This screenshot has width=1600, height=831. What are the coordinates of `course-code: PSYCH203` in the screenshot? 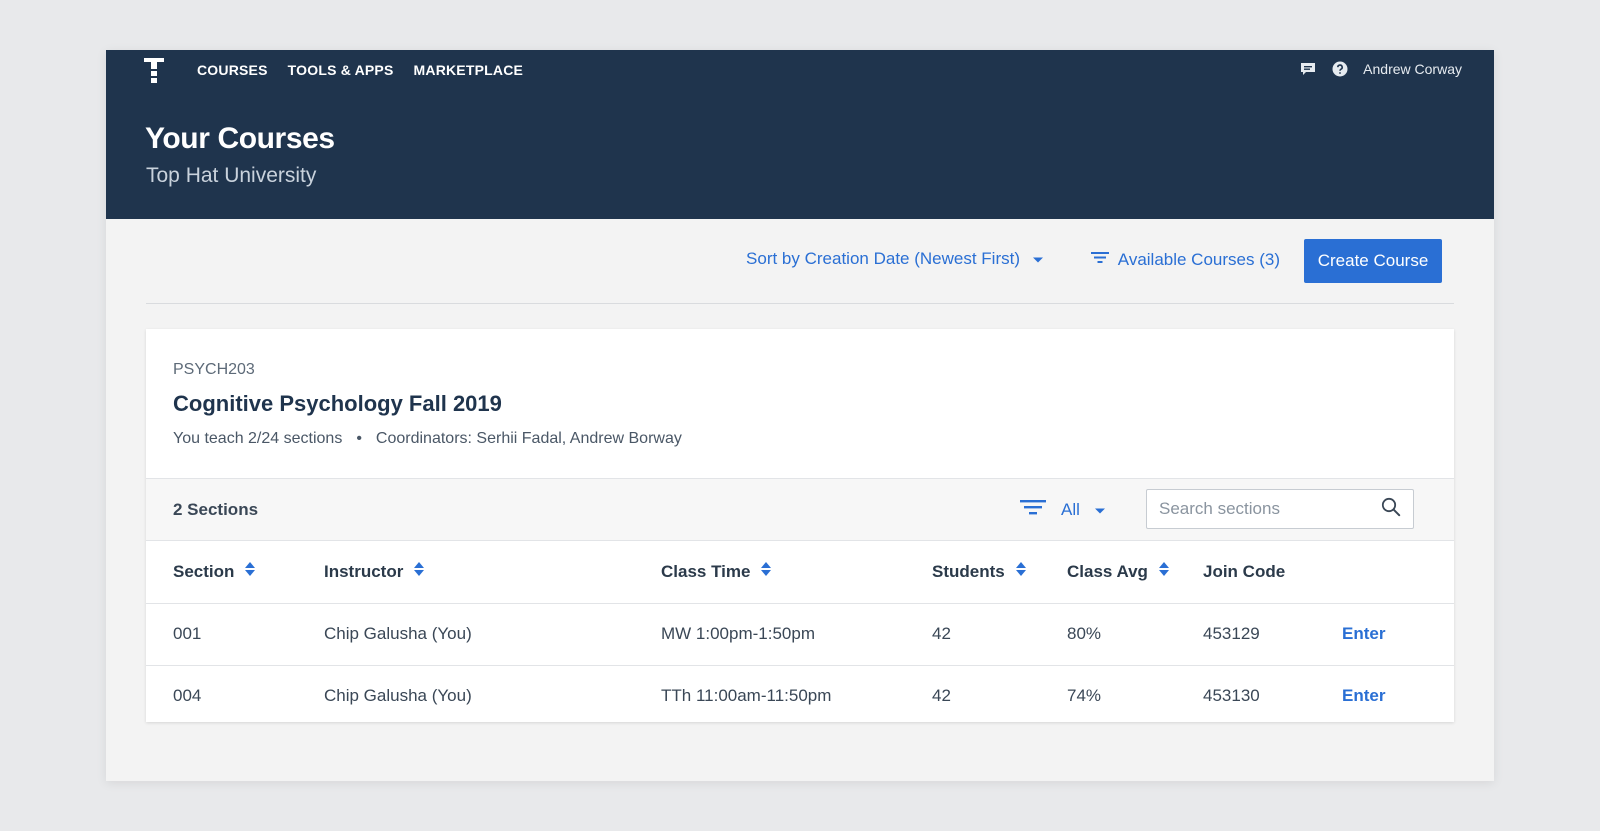 It's located at (214, 369).